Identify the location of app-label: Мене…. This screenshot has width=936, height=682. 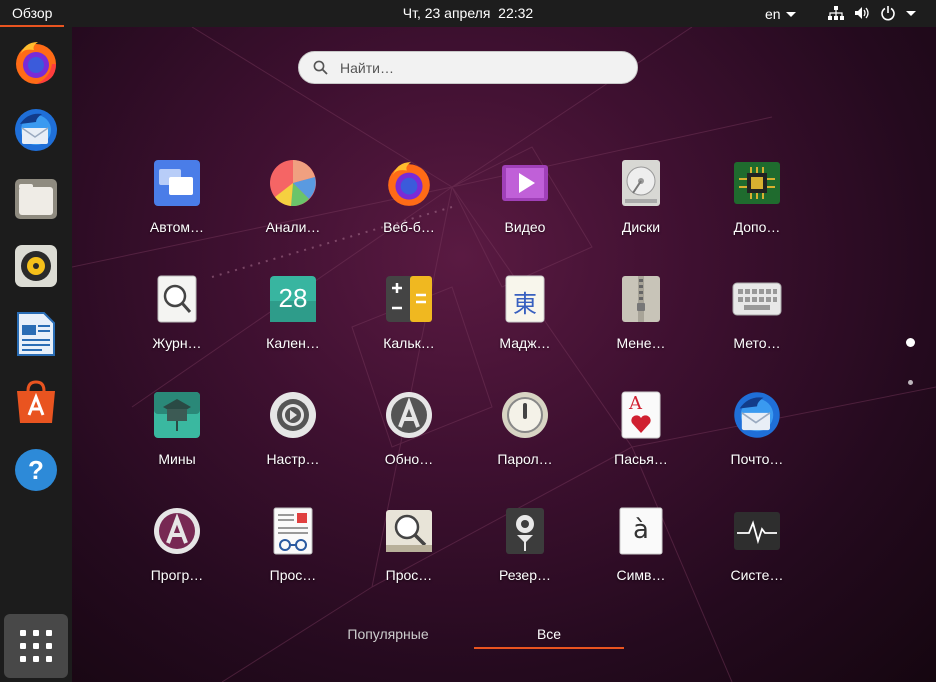
(641, 343).